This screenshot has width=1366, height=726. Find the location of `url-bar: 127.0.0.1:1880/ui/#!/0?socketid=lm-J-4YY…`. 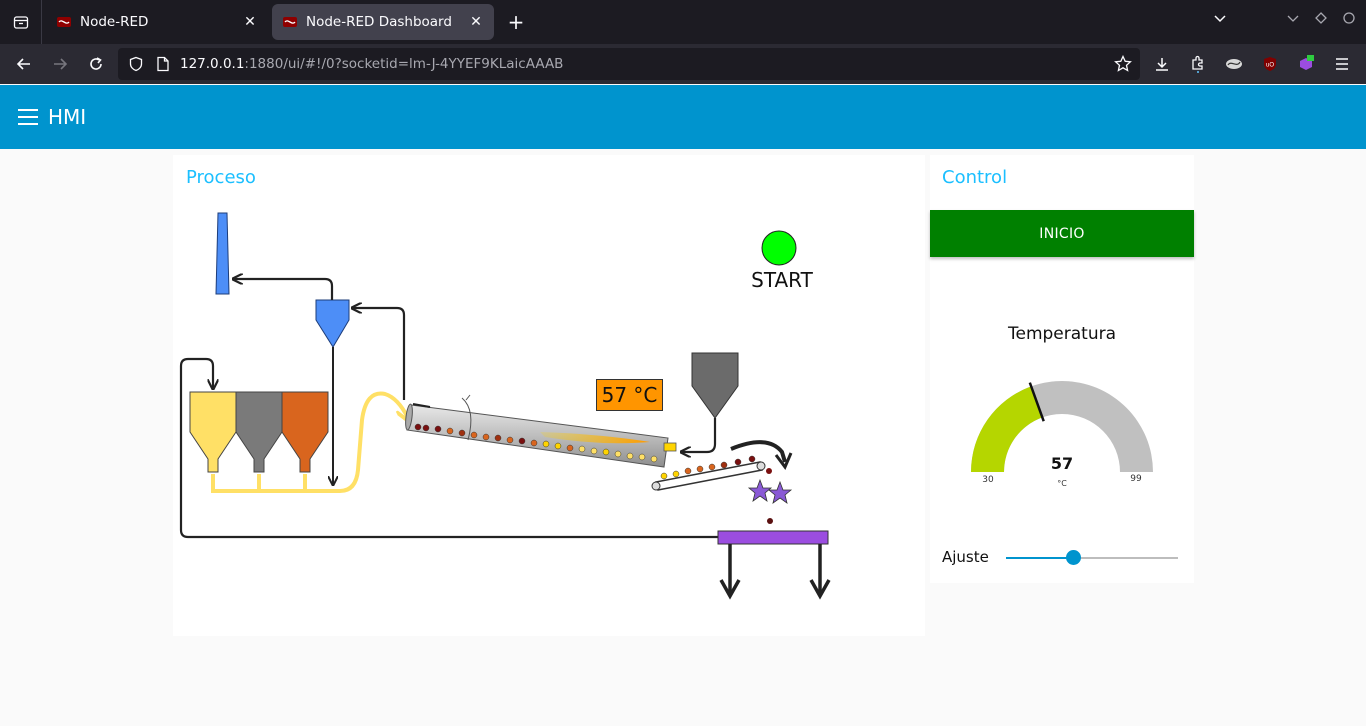

url-bar: 127.0.0.1:1880/ui/#!/0?socketid=lm-J-4YY… is located at coordinates (629, 64).